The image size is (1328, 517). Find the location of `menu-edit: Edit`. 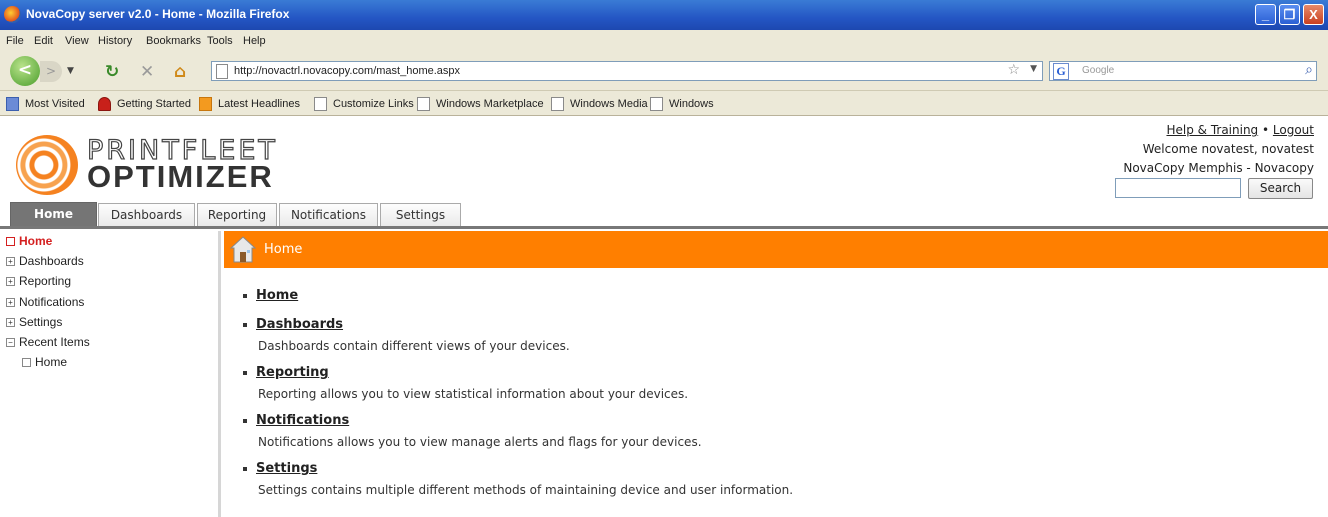

menu-edit: Edit is located at coordinates (43, 41).